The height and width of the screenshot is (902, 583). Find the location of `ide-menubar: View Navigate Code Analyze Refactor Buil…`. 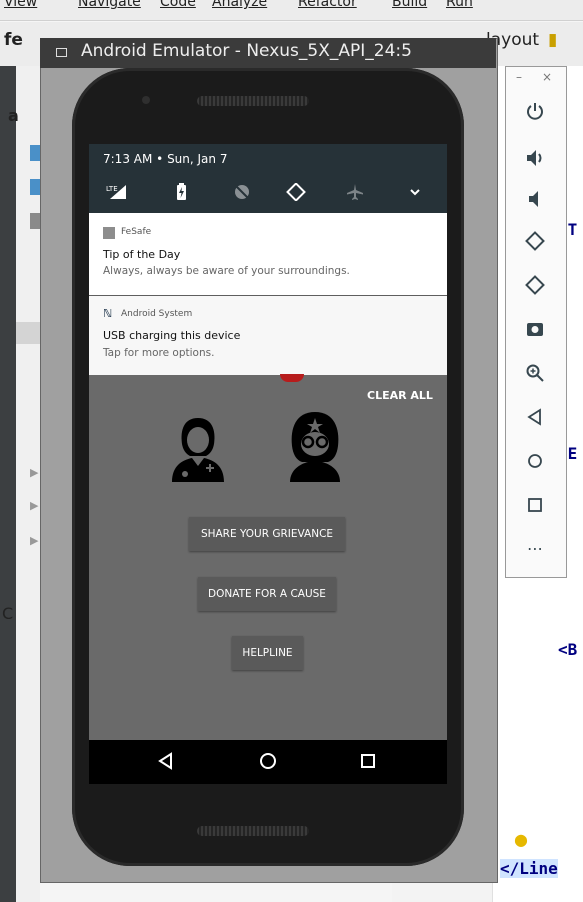

ide-menubar: View Navigate Code Analyze Refactor Buil… is located at coordinates (291, 10).